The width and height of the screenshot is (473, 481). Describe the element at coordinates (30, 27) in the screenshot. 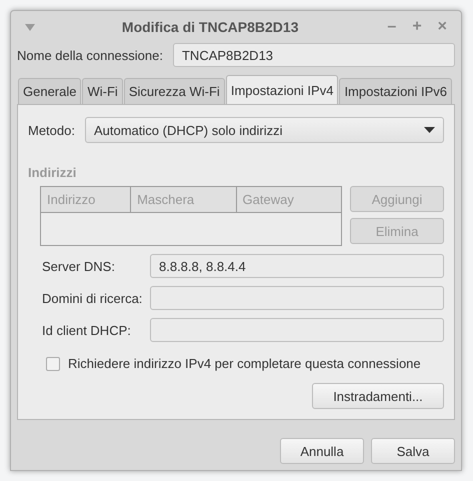

I see `menu-caret-icon` at that location.